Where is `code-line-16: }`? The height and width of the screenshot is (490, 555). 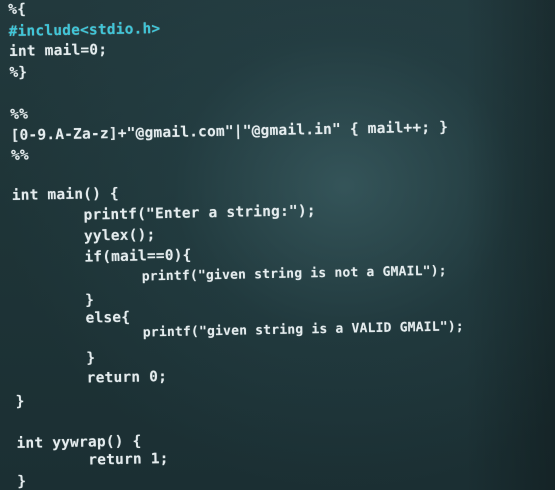 code-line-16: } is located at coordinates (55, 359).